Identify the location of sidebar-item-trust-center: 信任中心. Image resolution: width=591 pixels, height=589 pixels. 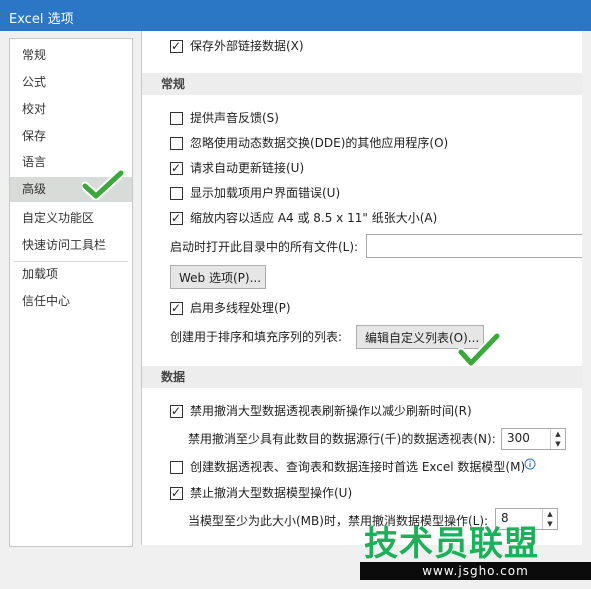
(71, 301).